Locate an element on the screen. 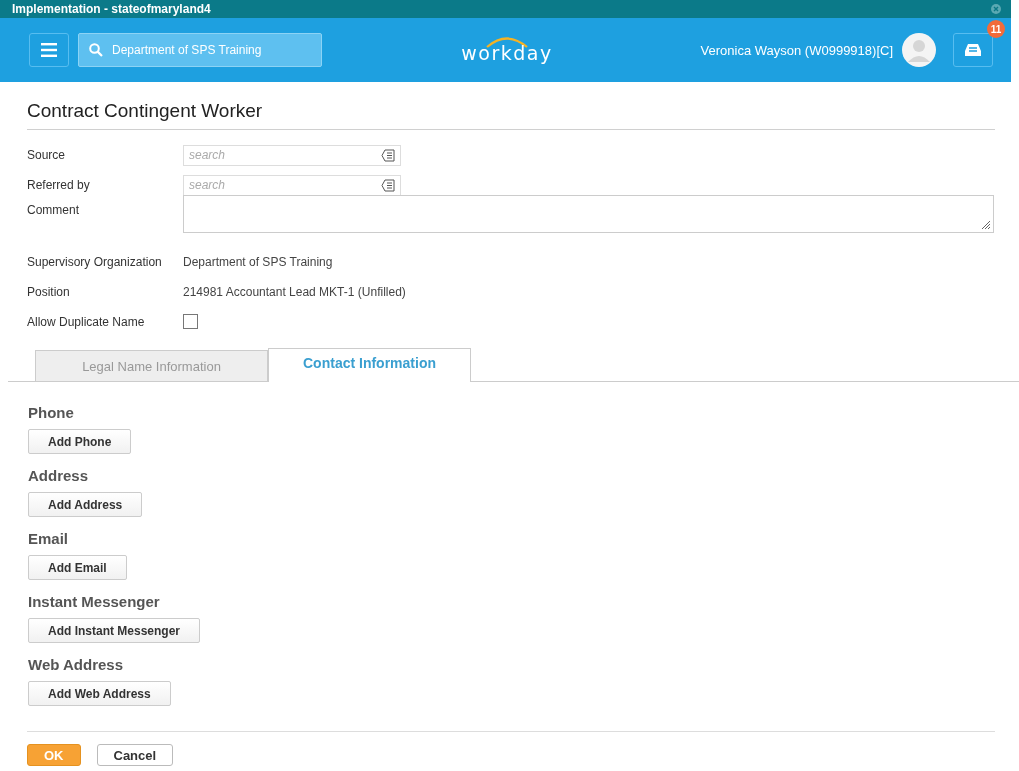 This screenshot has height=771, width=1019. section-heading: Instant Messenger is located at coordinates (94, 602).